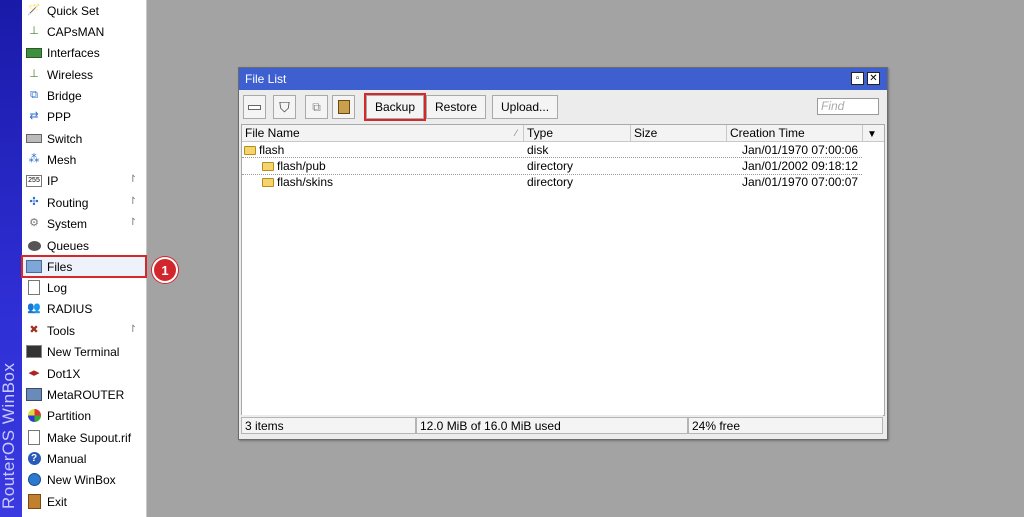 This screenshot has width=1024, height=517. What do you see at coordinates (34, 10) in the screenshot?
I see `quick-set-icon: 🪄` at bounding box center [34, 10].